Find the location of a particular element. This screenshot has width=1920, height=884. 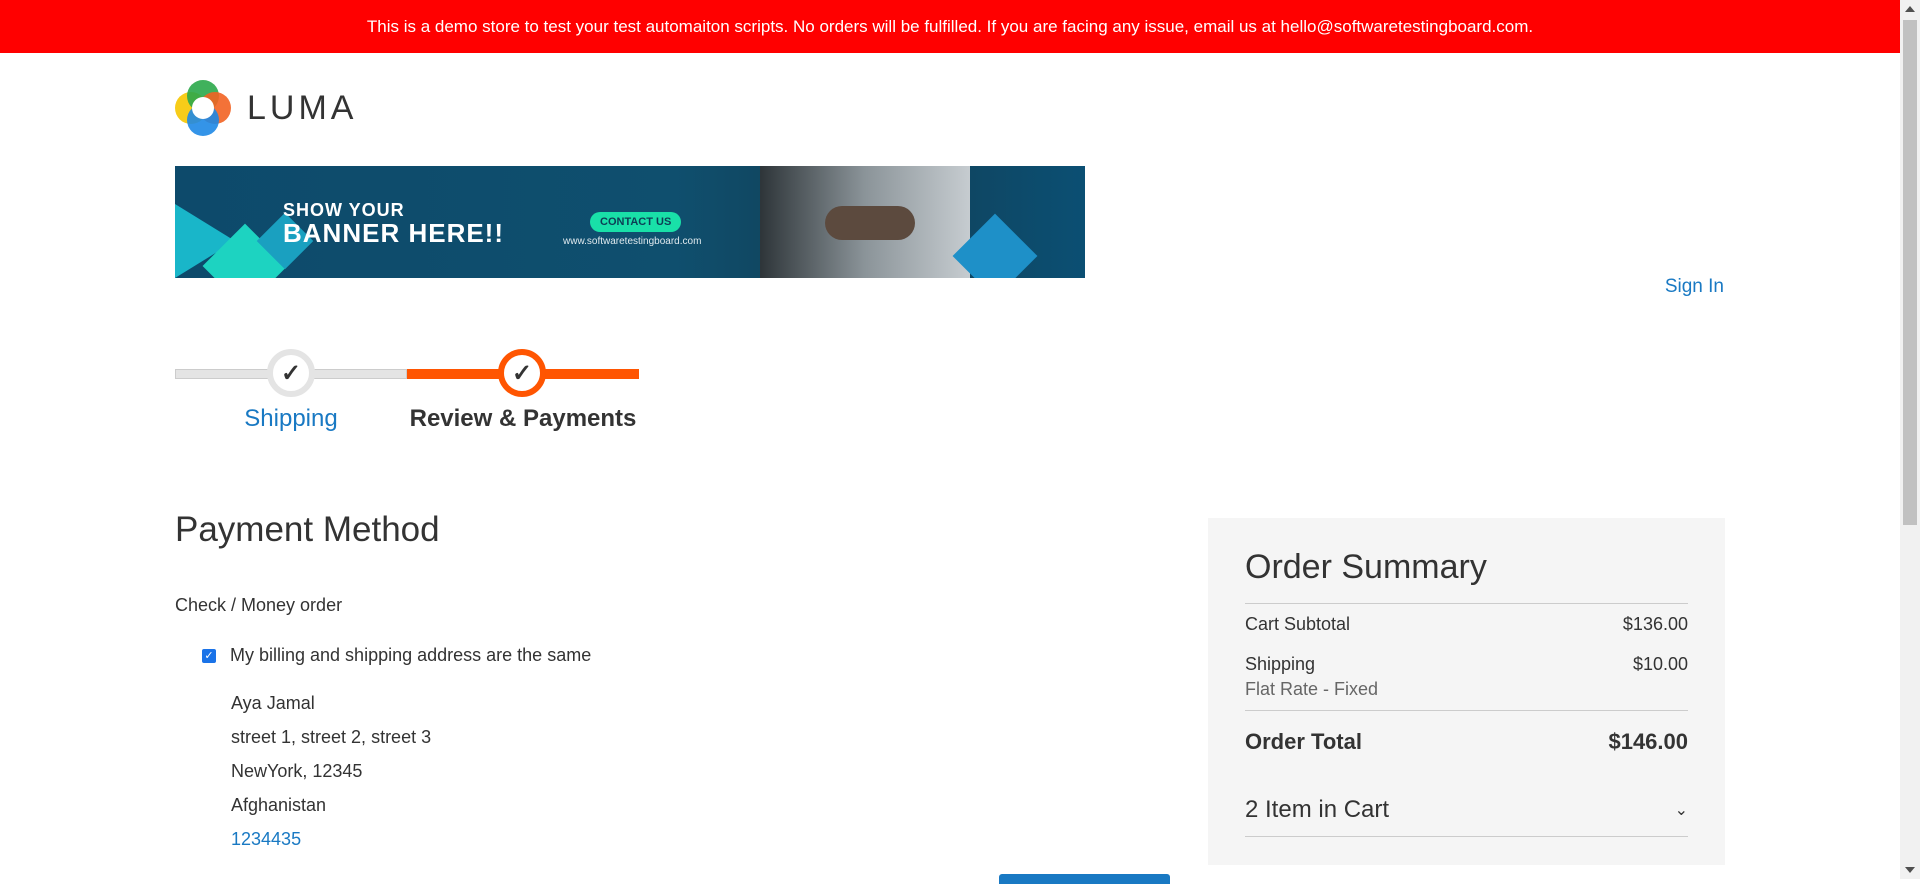

payment-method-title: Payment Method is located at coordinates (307, 529).